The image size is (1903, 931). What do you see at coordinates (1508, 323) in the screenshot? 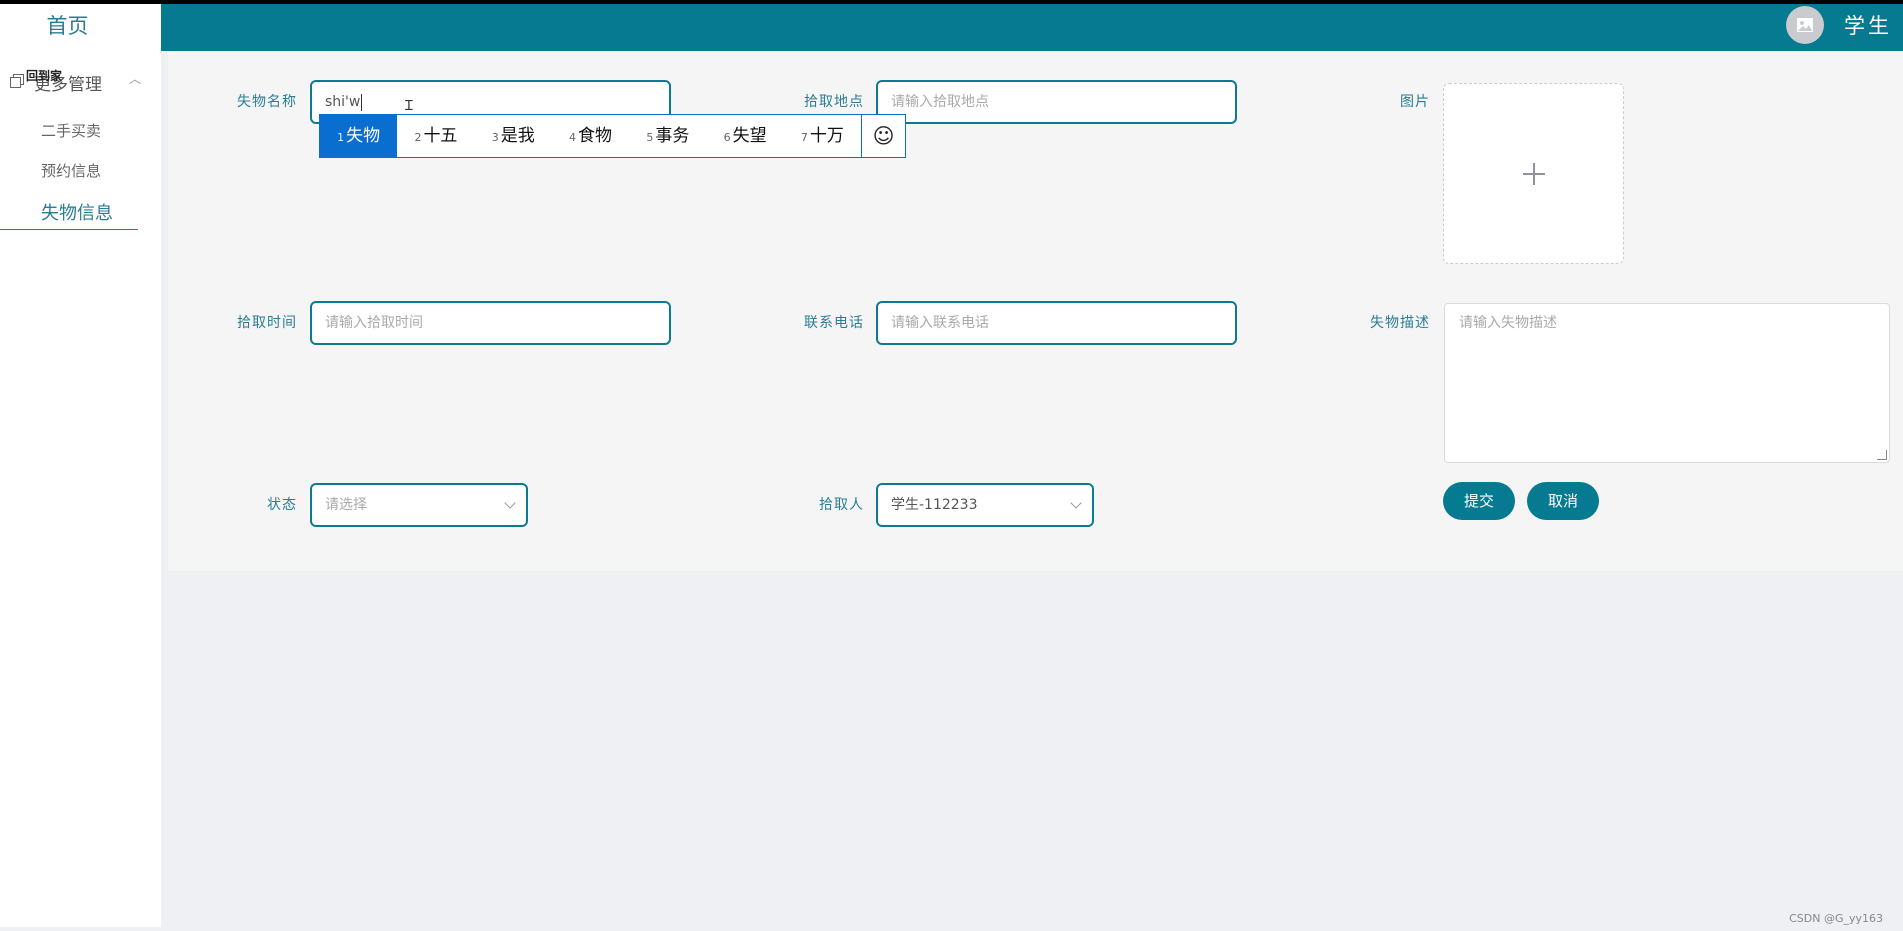
I see `description-placeholder: 请输入失物描述` at bounding box center [1508, 323].